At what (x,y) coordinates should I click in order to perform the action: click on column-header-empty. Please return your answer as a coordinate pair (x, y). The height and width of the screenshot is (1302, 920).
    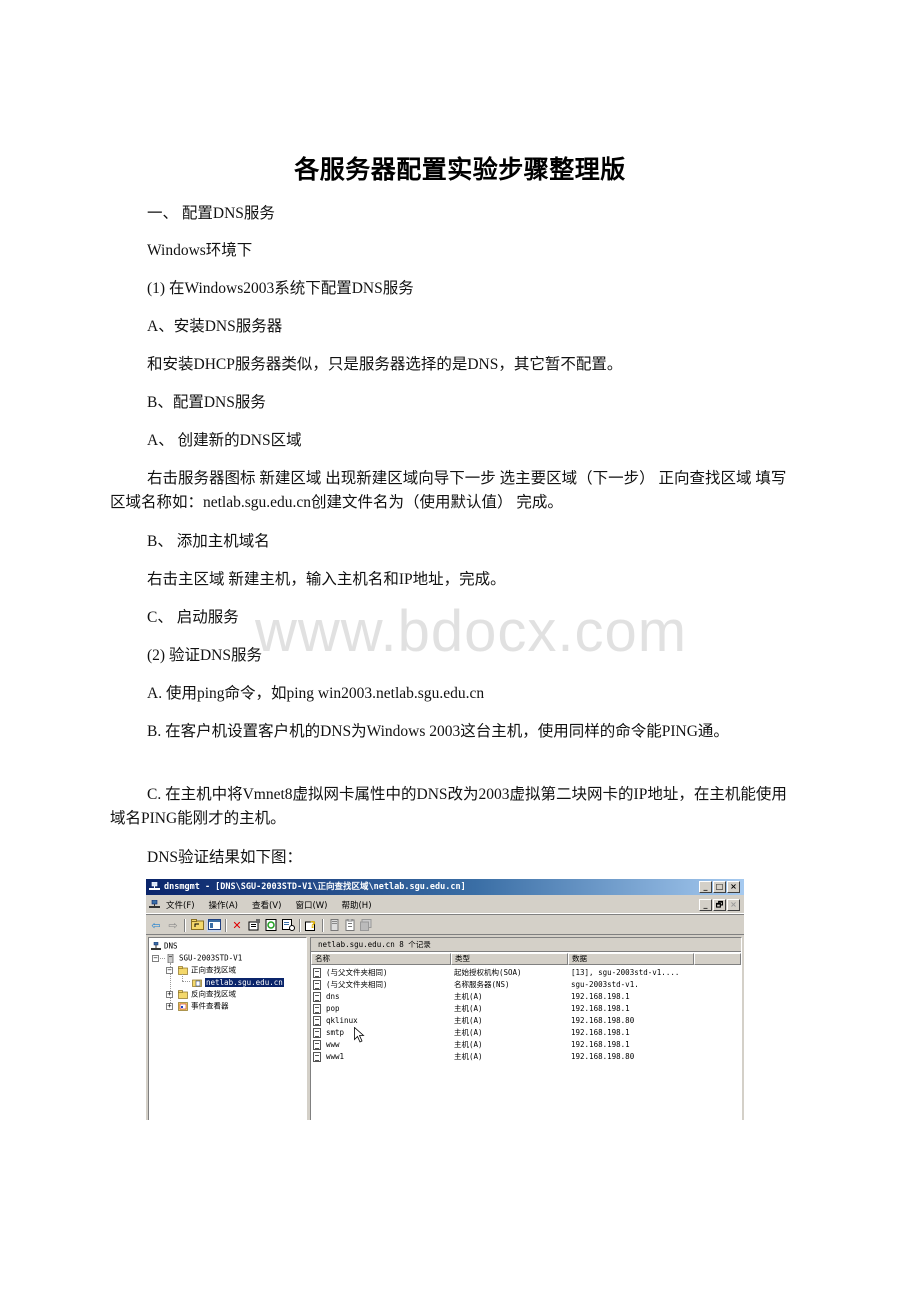
    Looking at the image, I should click on (717, 959).